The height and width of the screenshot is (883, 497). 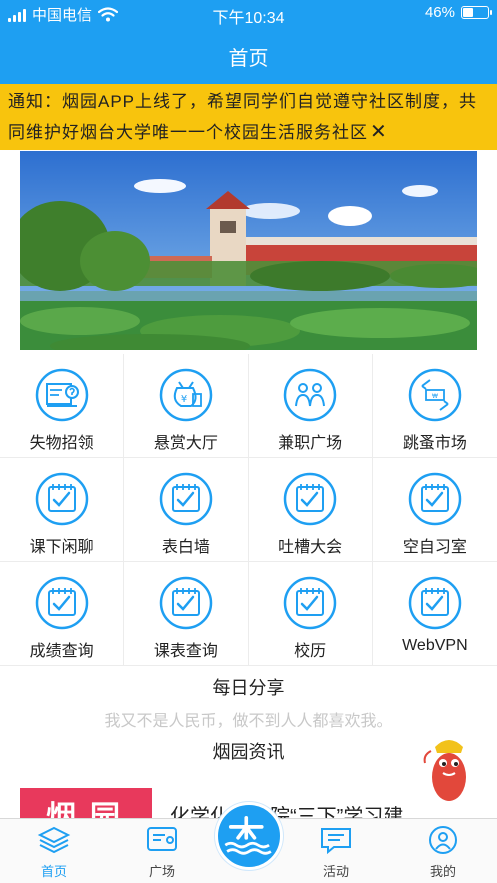 I want to click on grid-item-reward: ¥ 悬赏大厅, so click(x=186, y=406).